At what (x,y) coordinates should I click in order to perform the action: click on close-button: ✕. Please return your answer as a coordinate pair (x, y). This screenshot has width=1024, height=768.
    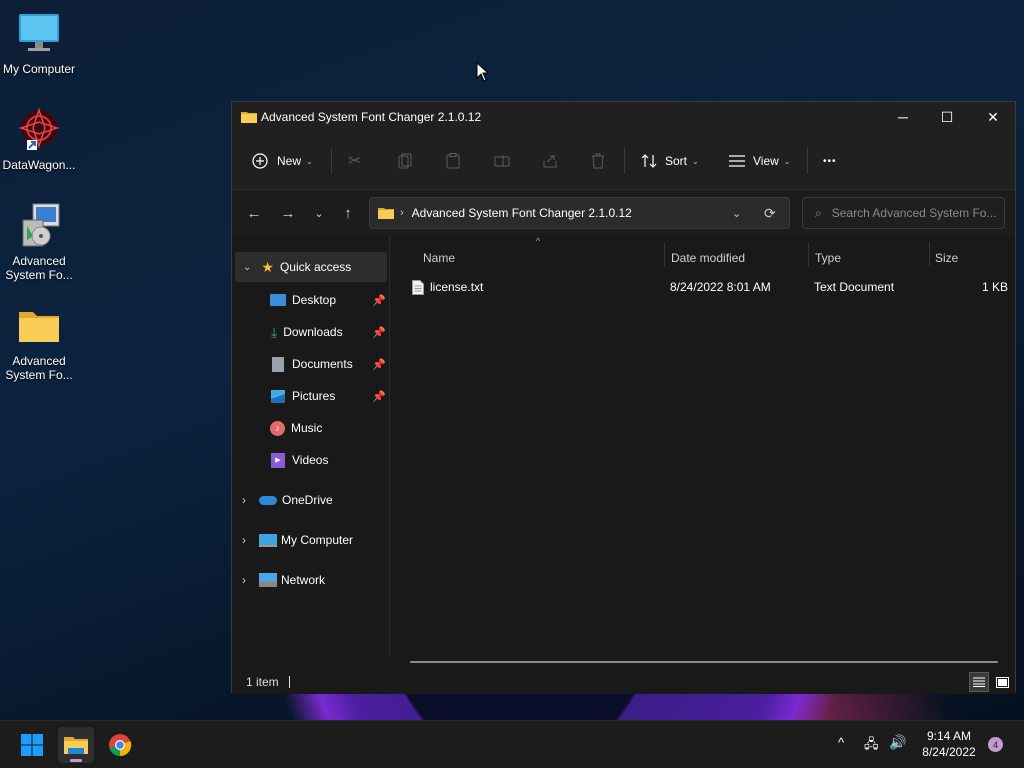
    Looking at the image, I should click on (993, 117).